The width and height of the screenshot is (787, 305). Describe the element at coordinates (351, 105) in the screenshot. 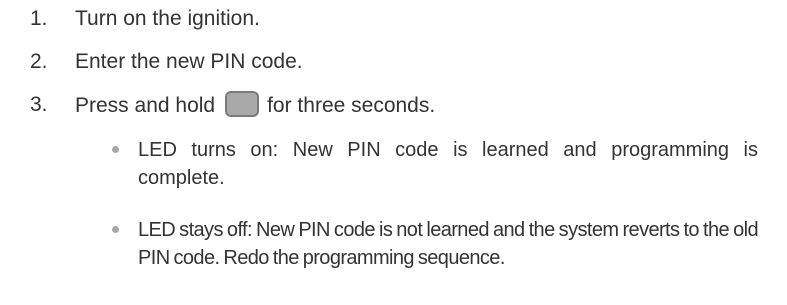

I see `step-text-after-icon: for three seconds.` at that location.